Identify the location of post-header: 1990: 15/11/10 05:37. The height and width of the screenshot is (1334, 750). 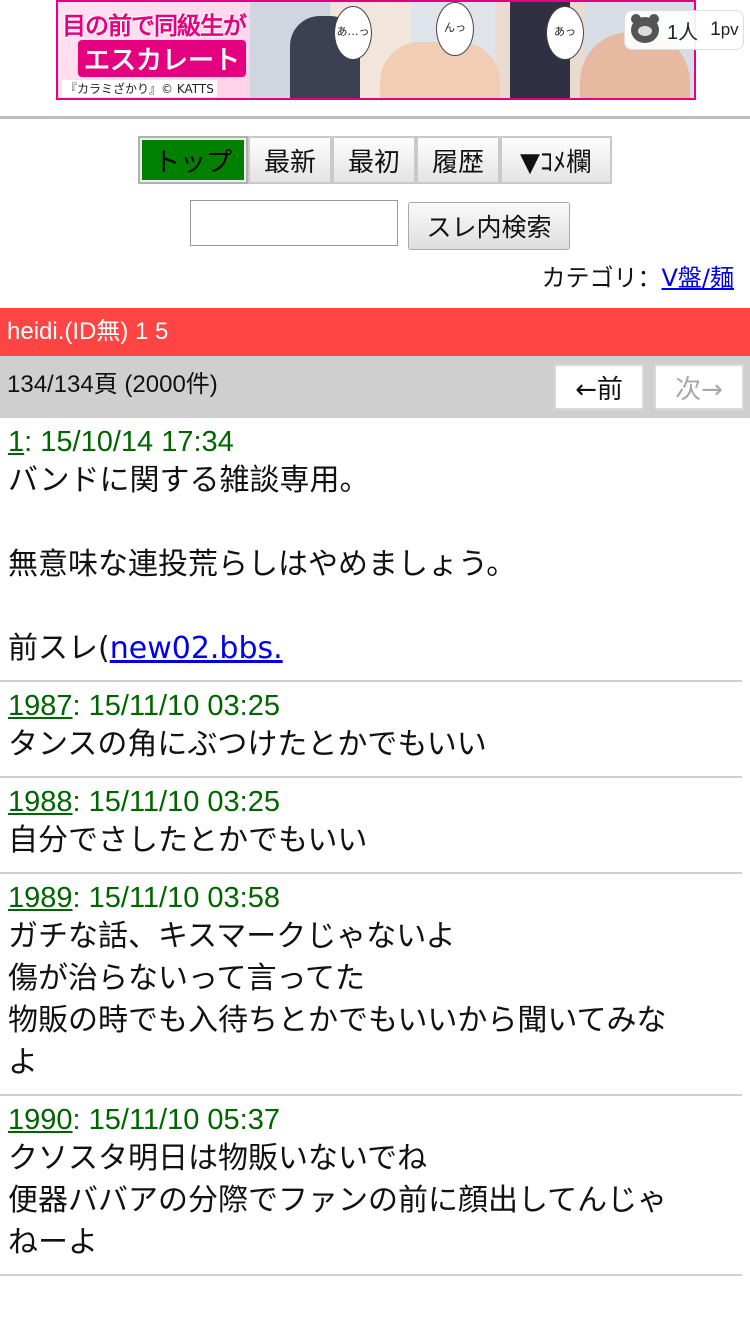
(371, 1120).